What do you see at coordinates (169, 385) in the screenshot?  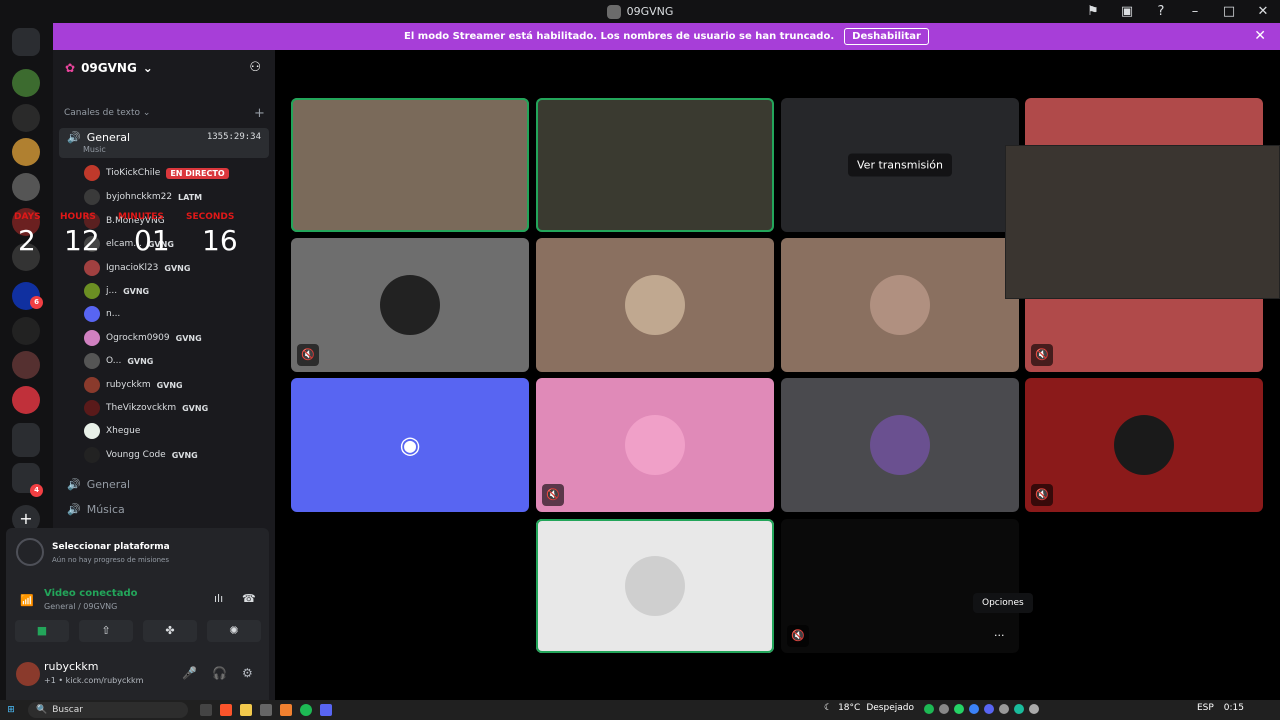 I see `member-tag: GVNG` at bounding box center [169, 385].